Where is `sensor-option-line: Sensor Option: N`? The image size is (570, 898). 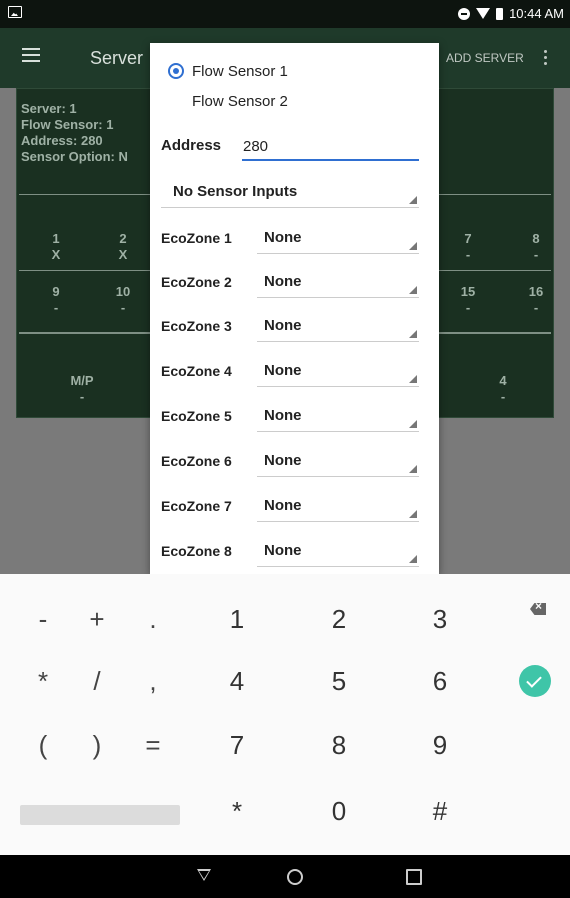 sensor-option-line: Sensor Option: N is located at coordinates (74, 156).